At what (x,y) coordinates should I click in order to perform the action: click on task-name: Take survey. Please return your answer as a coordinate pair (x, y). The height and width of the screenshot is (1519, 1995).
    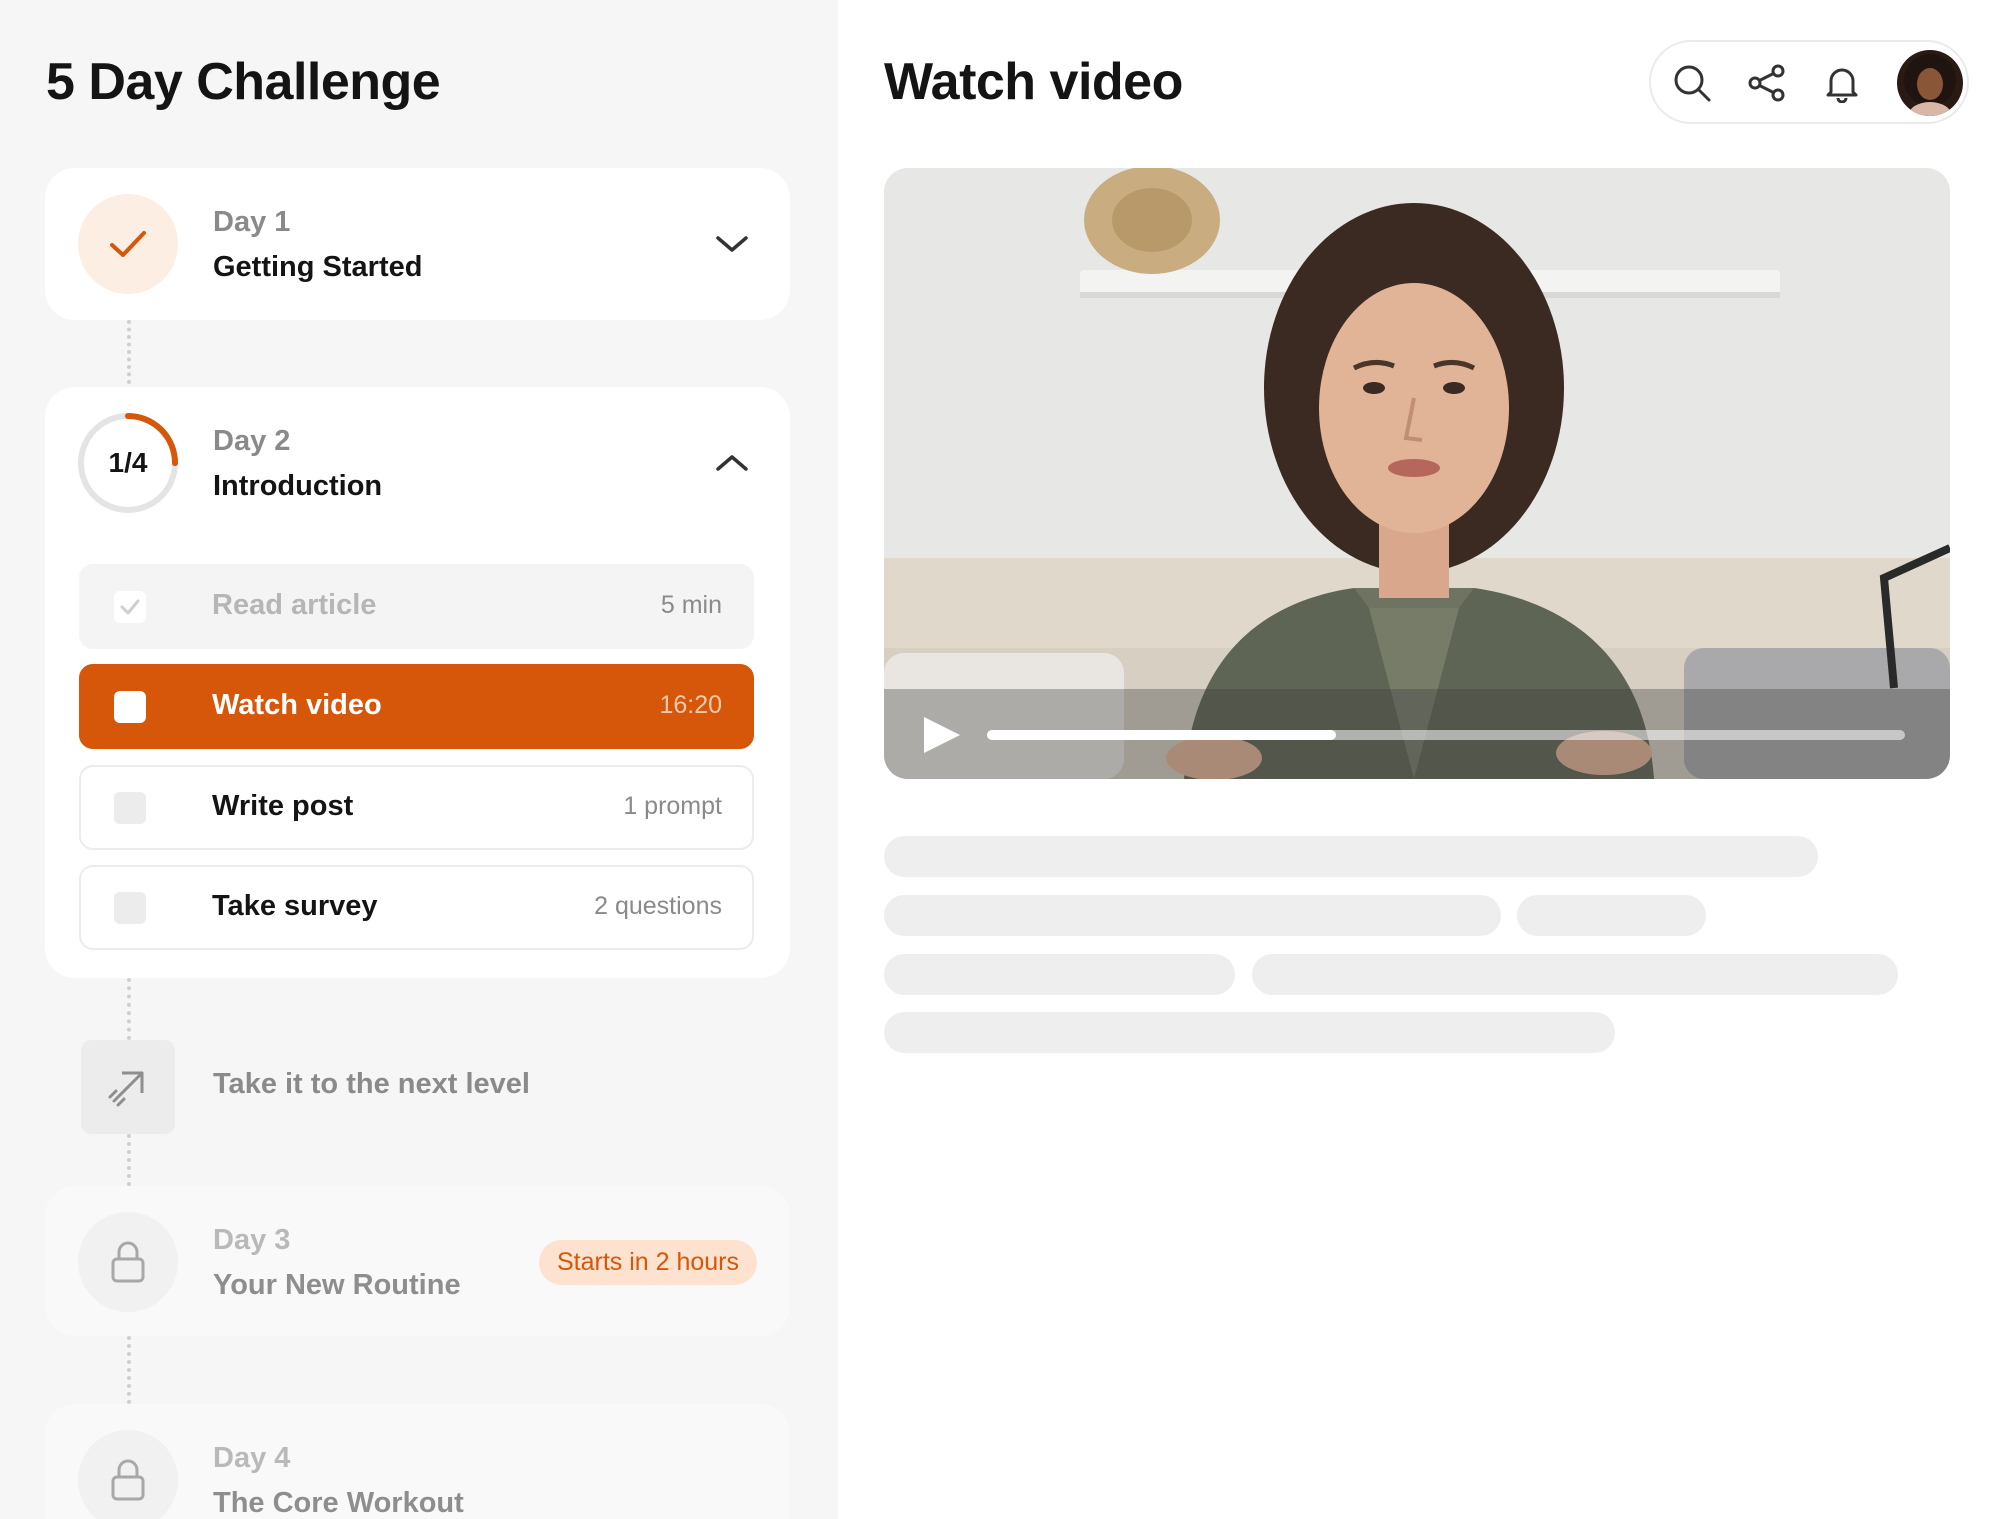
    Looking at the image, I should click on (295, 906).